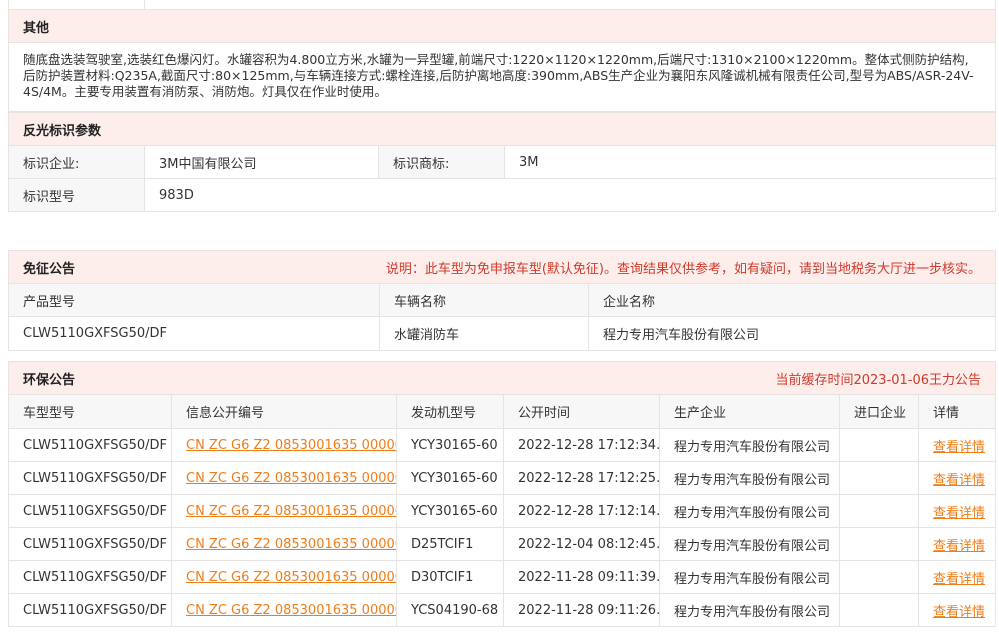  I want to click on env-row-time-cell: 2022-12-28 17:12:34.0, so click(582, 445).